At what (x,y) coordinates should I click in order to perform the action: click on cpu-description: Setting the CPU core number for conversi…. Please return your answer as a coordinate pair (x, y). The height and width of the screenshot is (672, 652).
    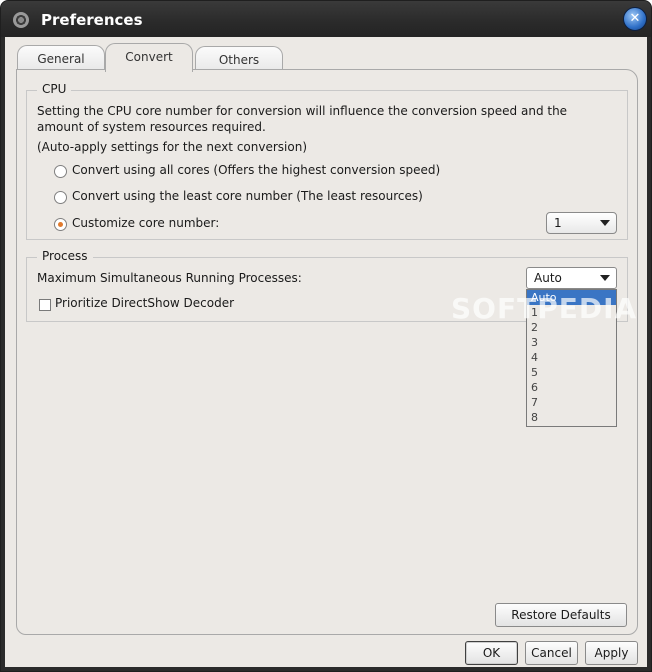
    Looking at the image, I should click on (302, 119).